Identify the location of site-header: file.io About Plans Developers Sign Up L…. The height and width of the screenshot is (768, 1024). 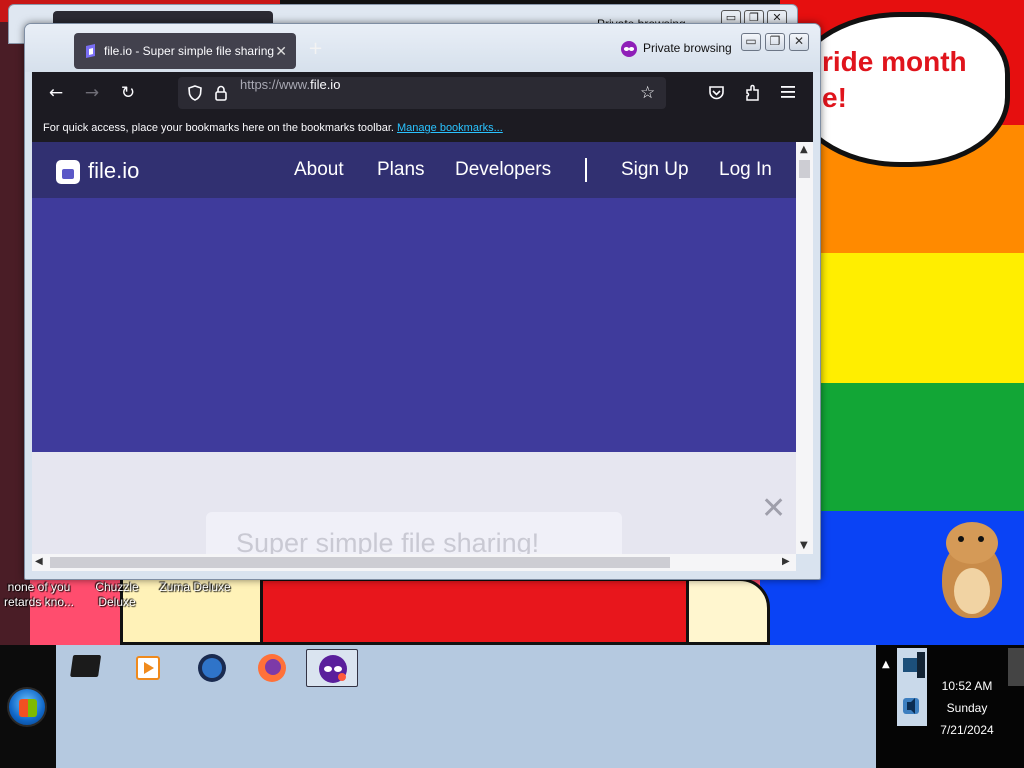
(414, 170).